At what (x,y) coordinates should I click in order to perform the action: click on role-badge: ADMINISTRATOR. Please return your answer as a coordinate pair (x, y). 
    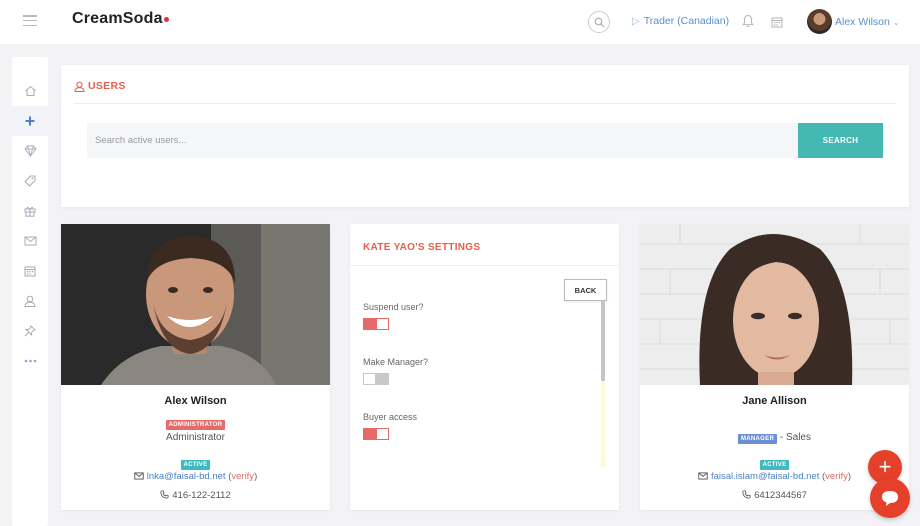
    Looking at the image, I should click on (195, 425).